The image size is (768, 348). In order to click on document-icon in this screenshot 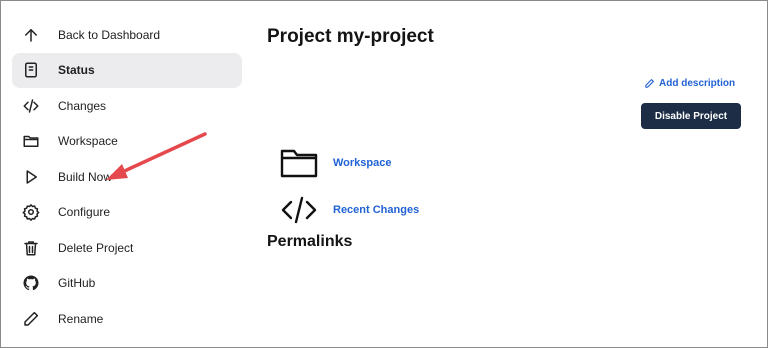, I will do `click(31, 70)`.